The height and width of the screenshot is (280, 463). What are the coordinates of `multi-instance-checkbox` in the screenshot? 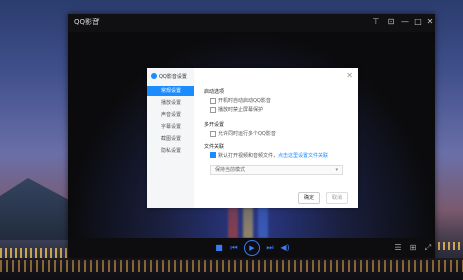 It's located at (213, 134).